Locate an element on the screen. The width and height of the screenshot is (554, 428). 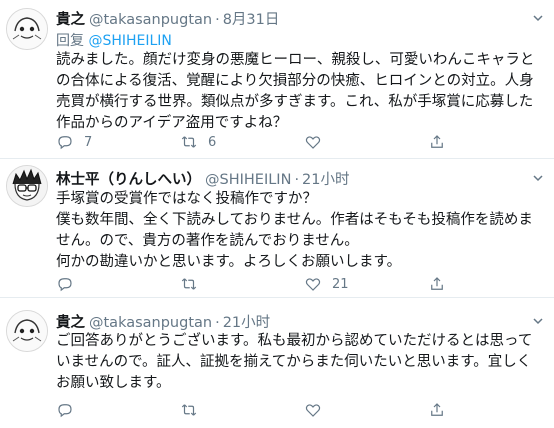
tweet-actions: 7 6 is located at coordinates (300, 143).